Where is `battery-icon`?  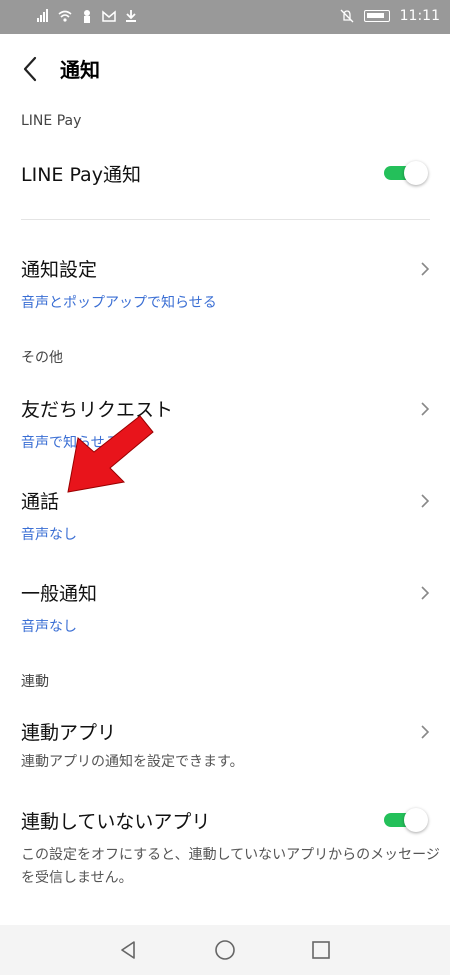 battery-icon is located at coordinates (376, 16).